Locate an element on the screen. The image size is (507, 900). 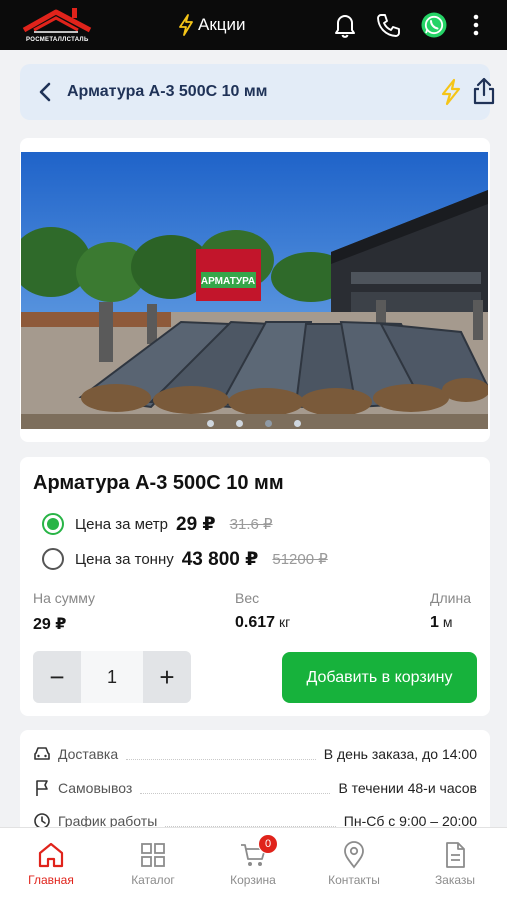
nav-item-contacts: Контакты is located at coordinates (354, 863).